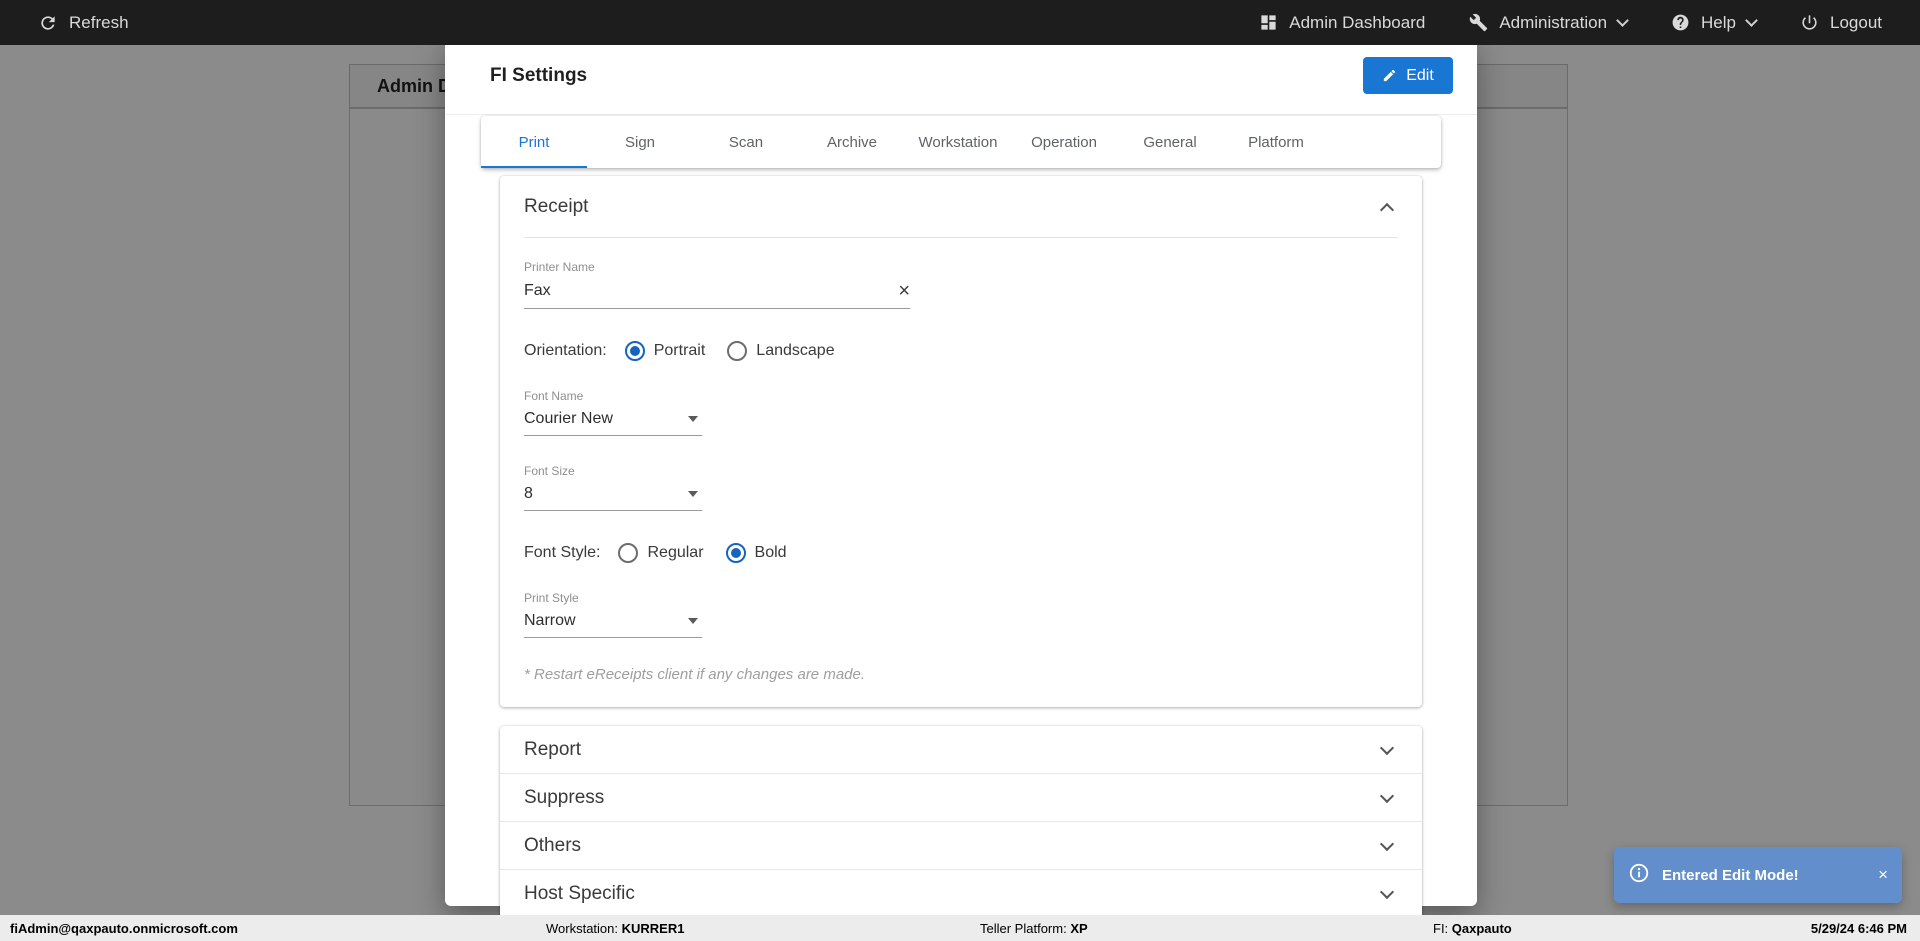 Image resolution: width=1920 pixels, height=941 pixels. I want to click on tab-archive: Archive, so click(852, 142).